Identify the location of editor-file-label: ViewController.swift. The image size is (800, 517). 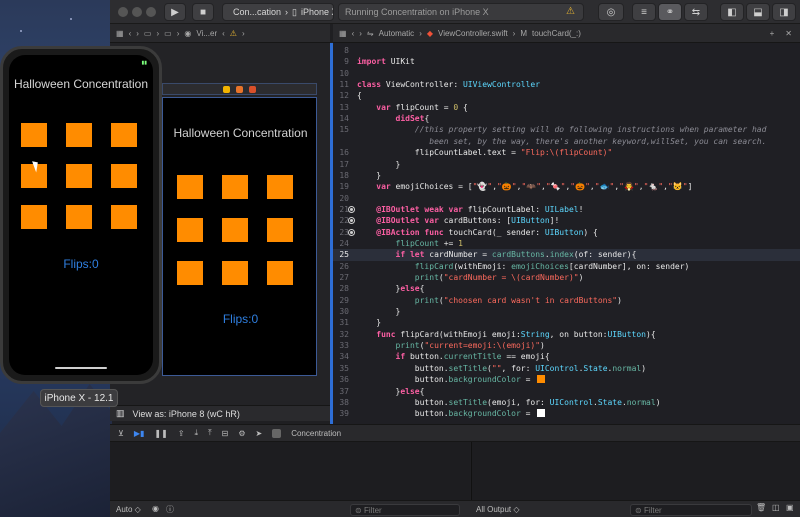
(473, 33).